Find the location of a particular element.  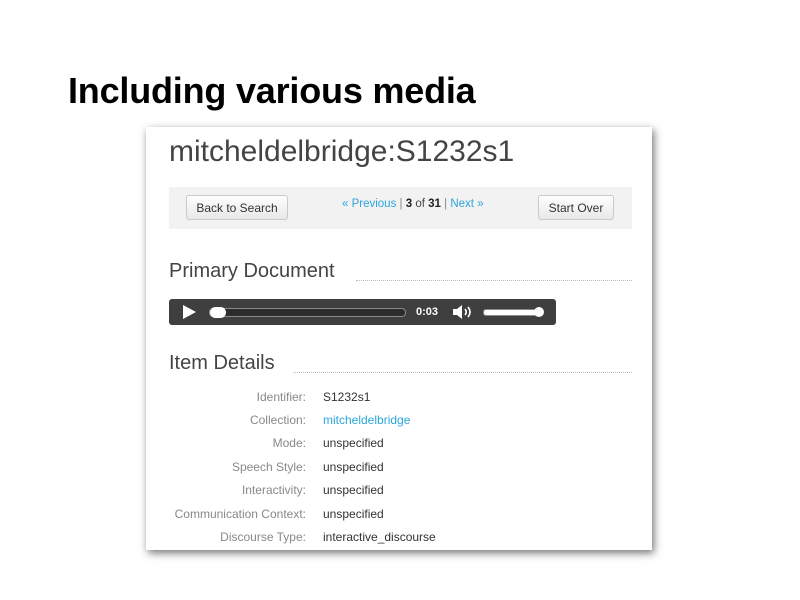

detail-label: Communication Context: is located at coordinates (240, 514).